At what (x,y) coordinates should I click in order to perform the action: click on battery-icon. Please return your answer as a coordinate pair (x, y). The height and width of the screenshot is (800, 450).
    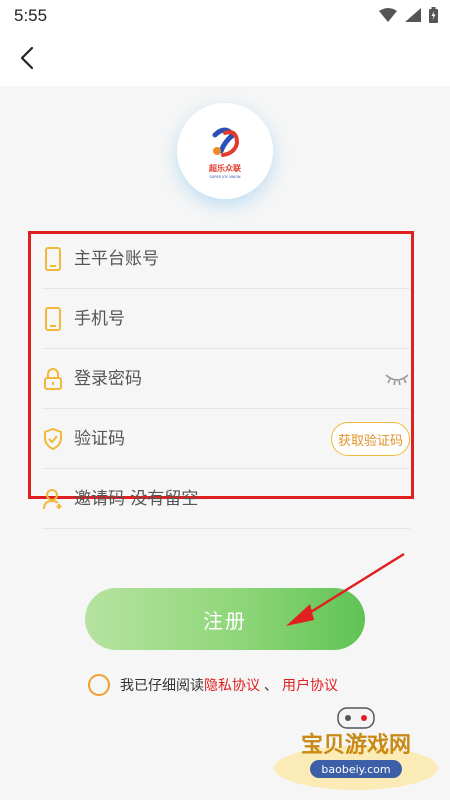
    Looking at the image, I should click on (433, 15).